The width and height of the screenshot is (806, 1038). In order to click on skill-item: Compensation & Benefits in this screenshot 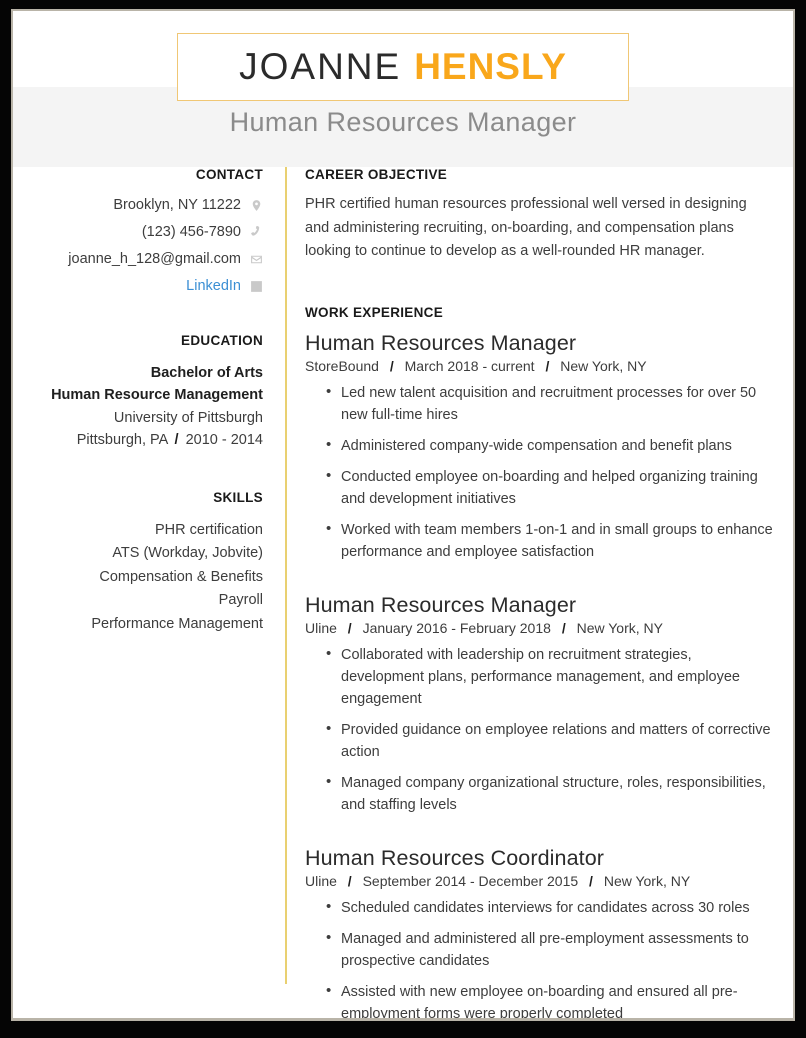, I will do `click(181, 576)`.